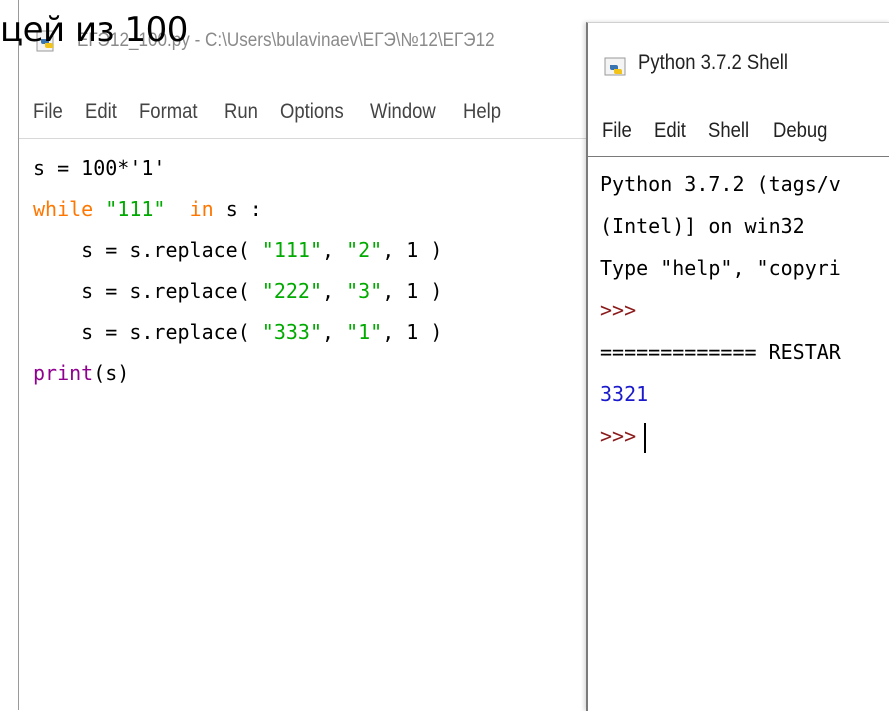  What do you see at coordinates (738, 156) in the screenshot?
I see `shell-divider` at bounding box center [738, 156].